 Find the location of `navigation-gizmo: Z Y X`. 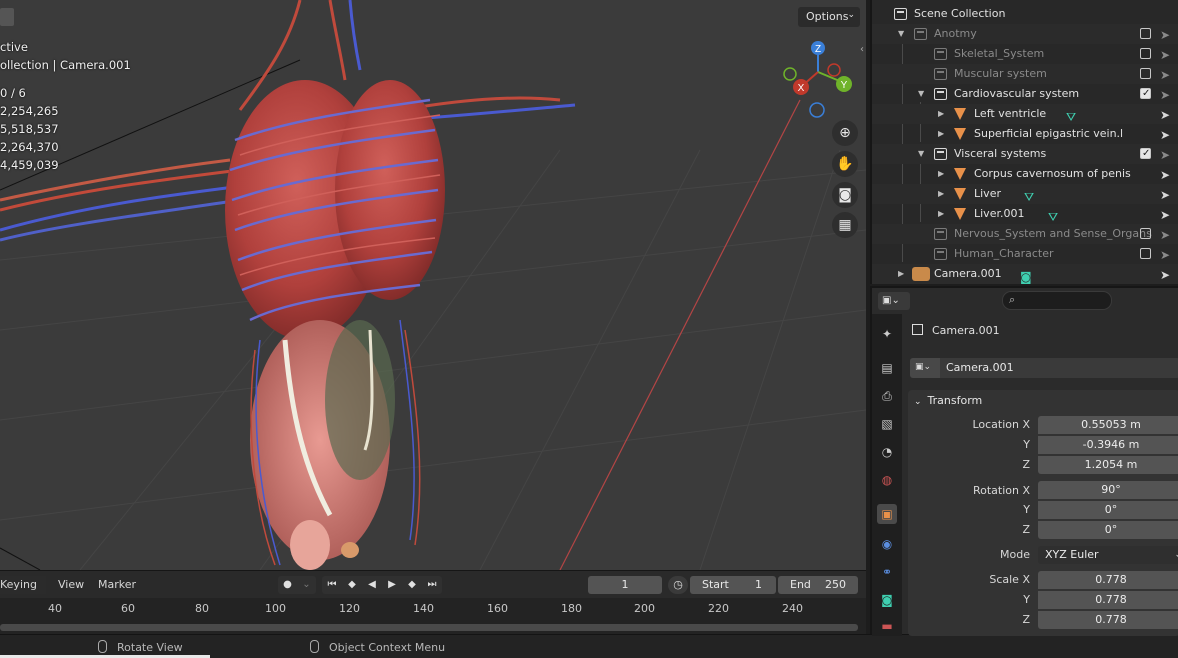

navigation-gizmo: Z Y X is located at coordinates (820, 79).